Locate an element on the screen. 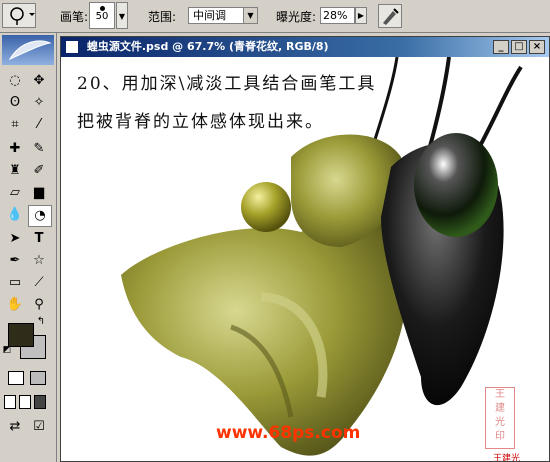 The width and height of the screenshot is (550, 462). magic-wand-tool: ✧ is located at coordinates (39, 103).